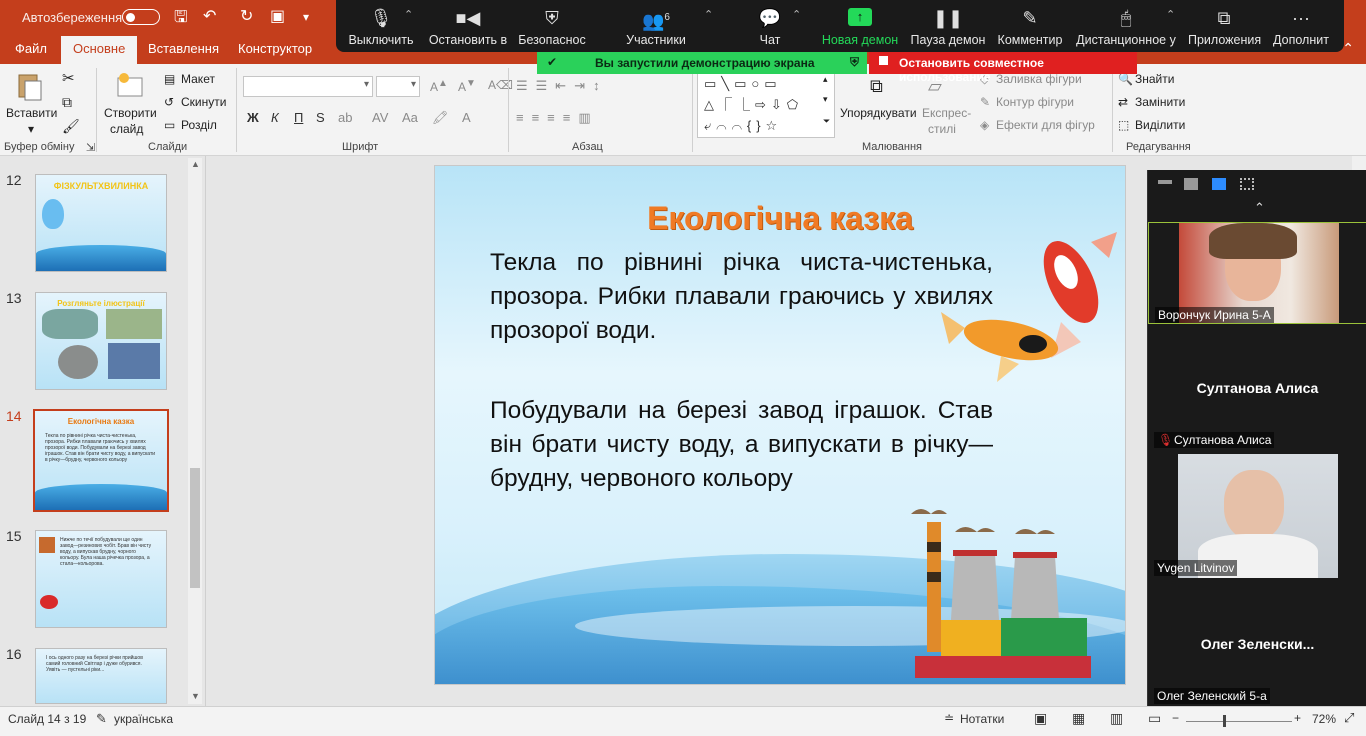 The width and height of the screenshot is (1366, 736). What do you see at coordinates (1154, 79) in the screenshot?
I see `find-button: Знайти` at bounding box center [1154, 79].